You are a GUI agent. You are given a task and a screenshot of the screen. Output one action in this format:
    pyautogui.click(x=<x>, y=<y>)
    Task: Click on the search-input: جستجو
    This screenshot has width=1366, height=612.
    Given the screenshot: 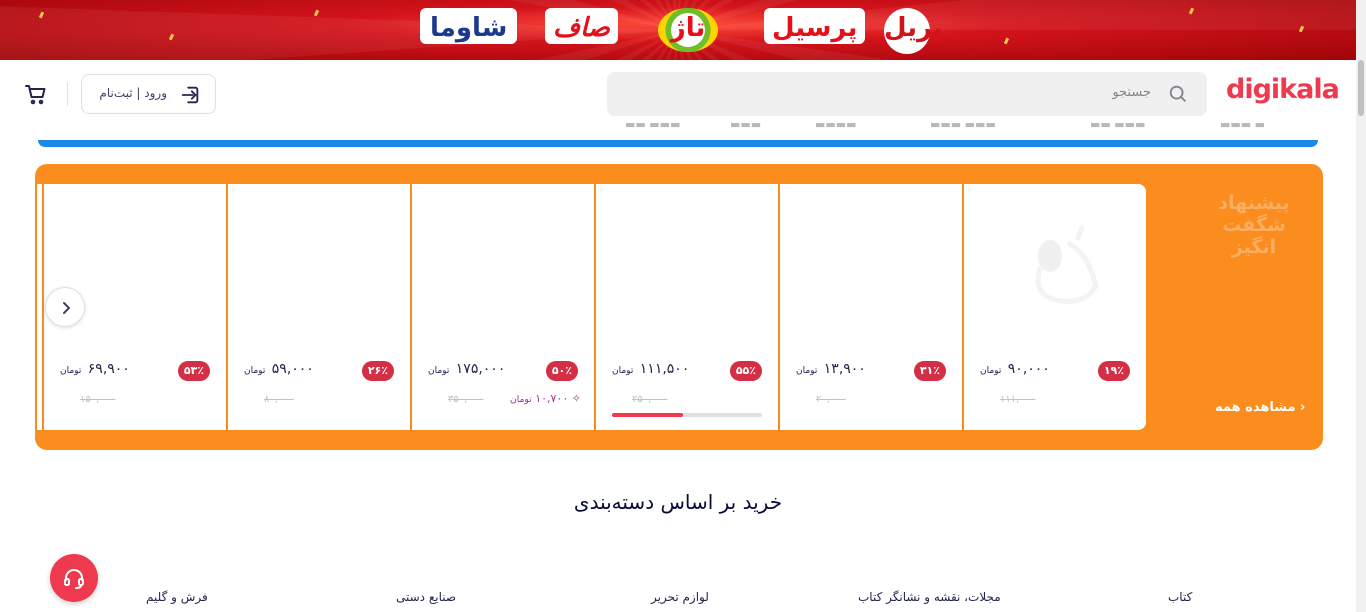 What is the action you would take?
    pyautogui.click(x=907, y=94)
    